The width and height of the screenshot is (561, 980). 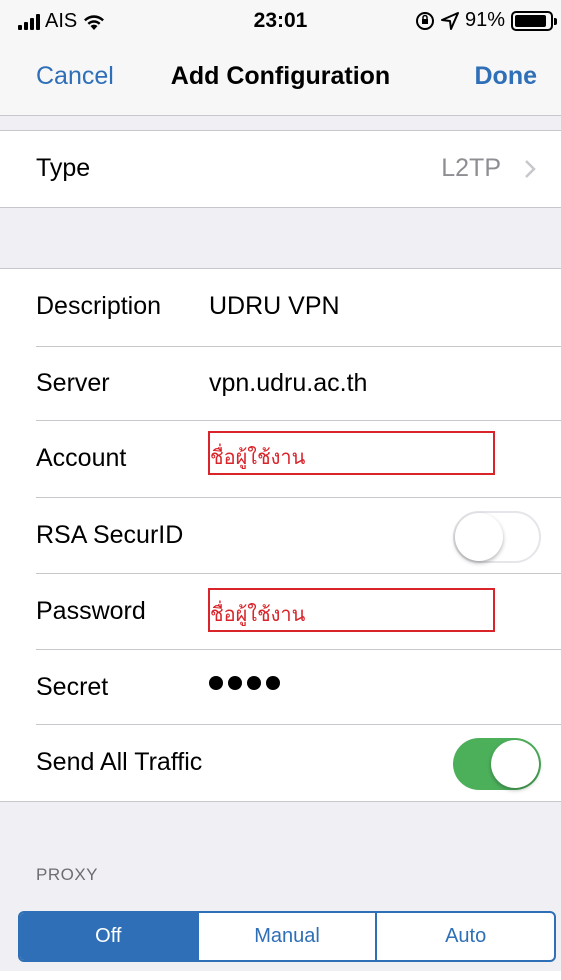 What do you see at coordinates (530, 169) in the screenshot?
I see `chevron-right-icon` at bounding box center [530, 169].